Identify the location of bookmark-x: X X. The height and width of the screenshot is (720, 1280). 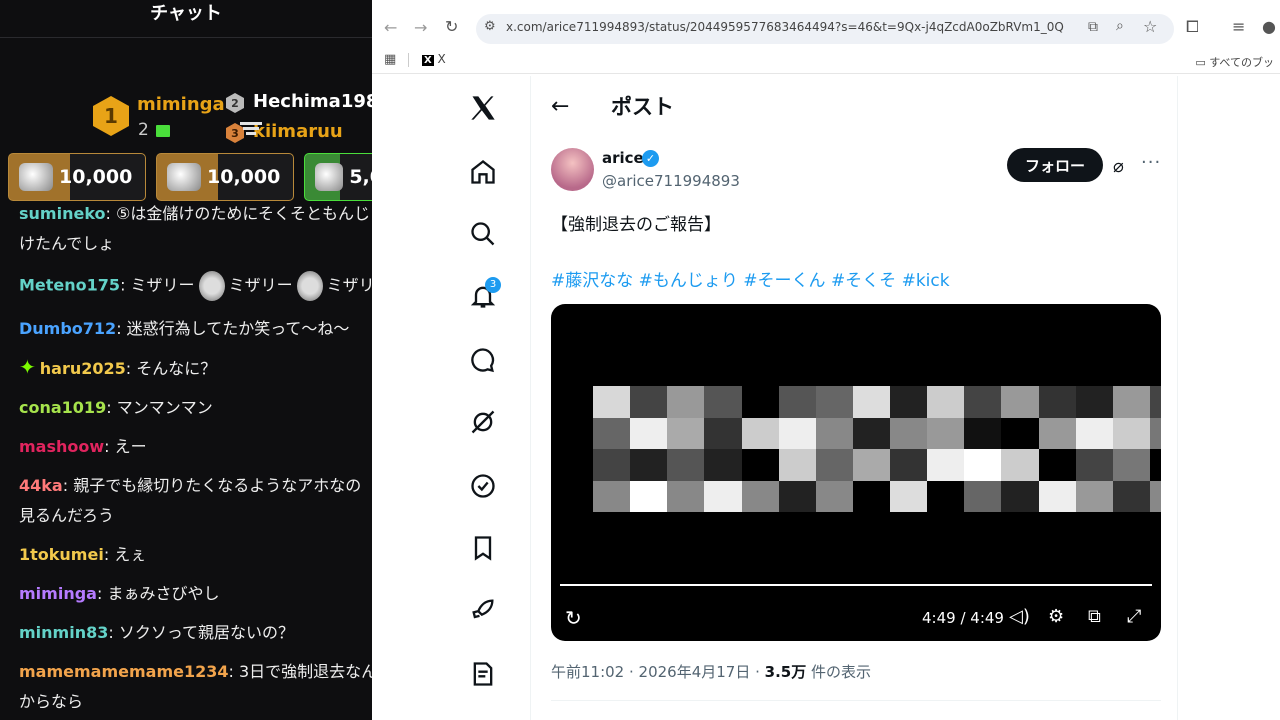
(434, 59).